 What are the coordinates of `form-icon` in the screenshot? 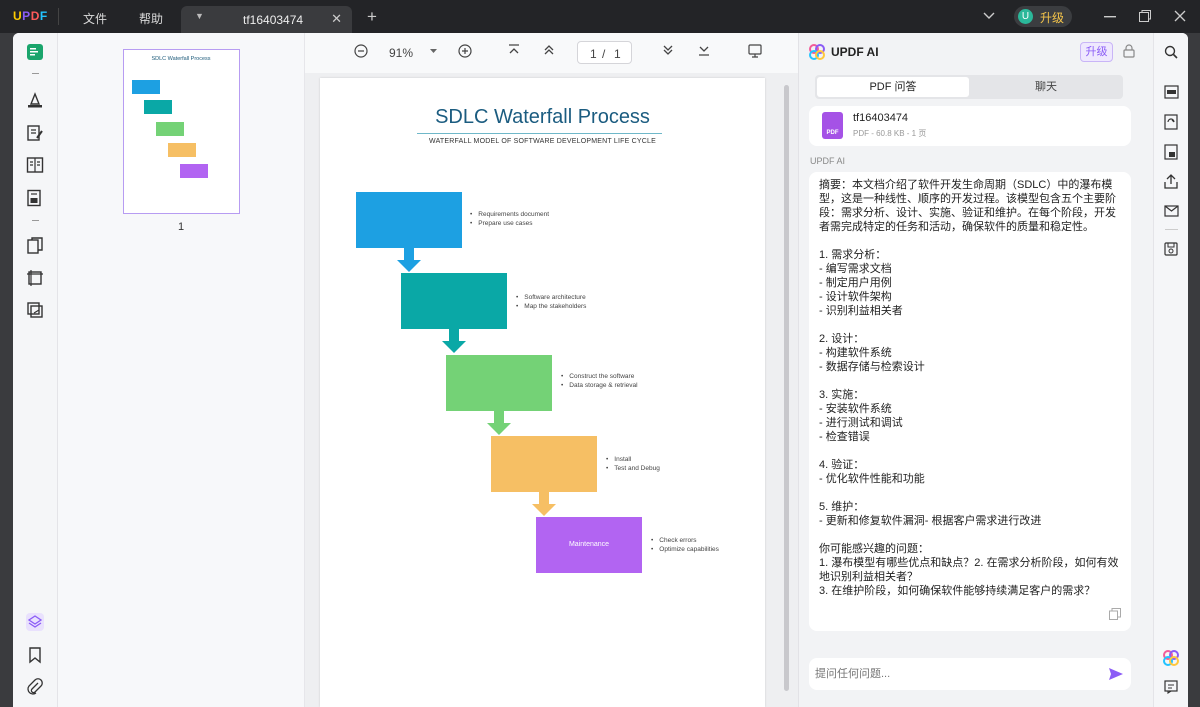 It's located at (35, 198).